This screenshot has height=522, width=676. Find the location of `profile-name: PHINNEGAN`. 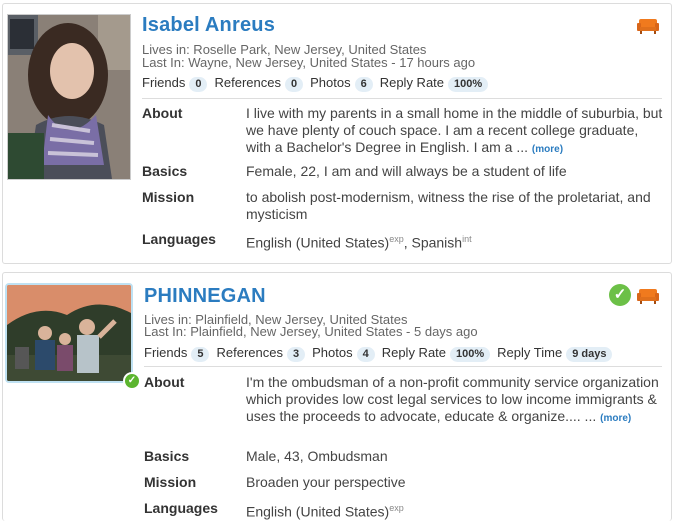

profile-name: PHINNEGAN is located at coordinates (205, 296).